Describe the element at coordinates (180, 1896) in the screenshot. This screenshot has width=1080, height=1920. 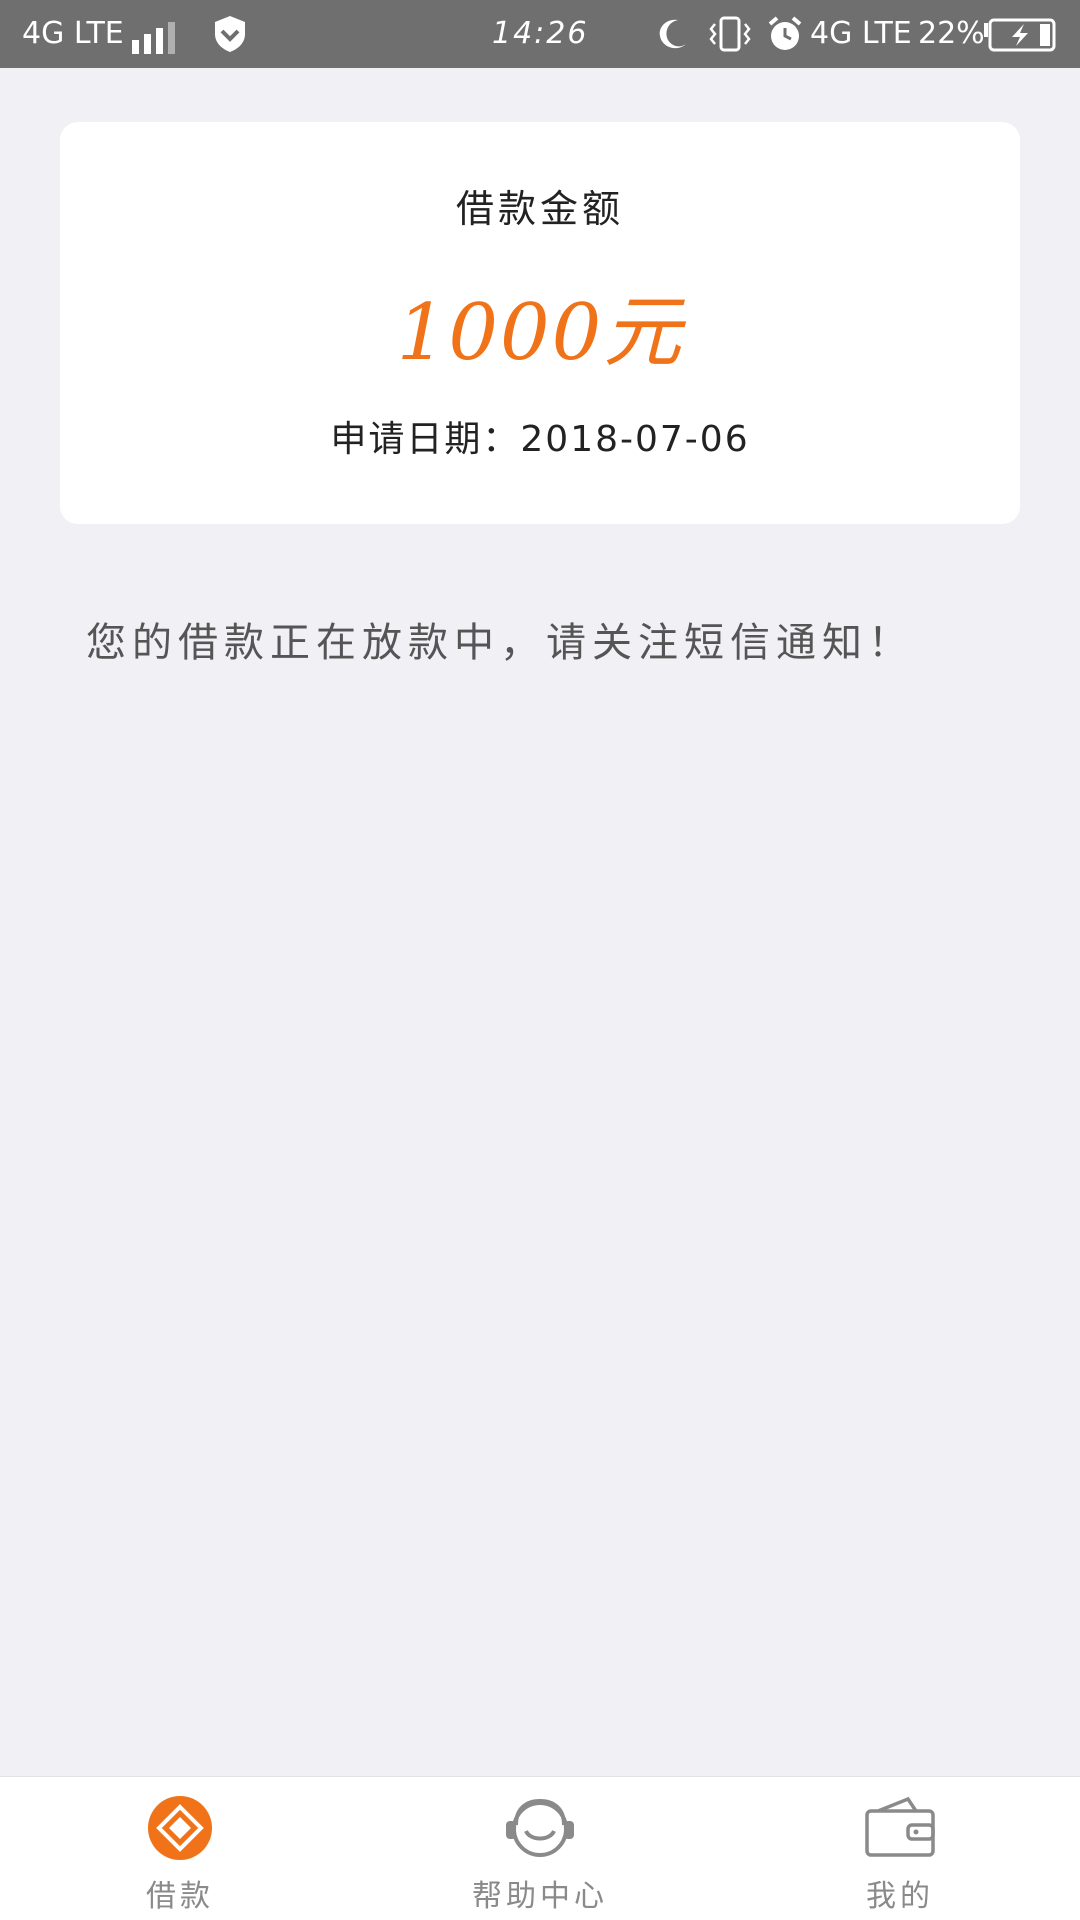
I see `nav-label-loan: 借款` at that location.